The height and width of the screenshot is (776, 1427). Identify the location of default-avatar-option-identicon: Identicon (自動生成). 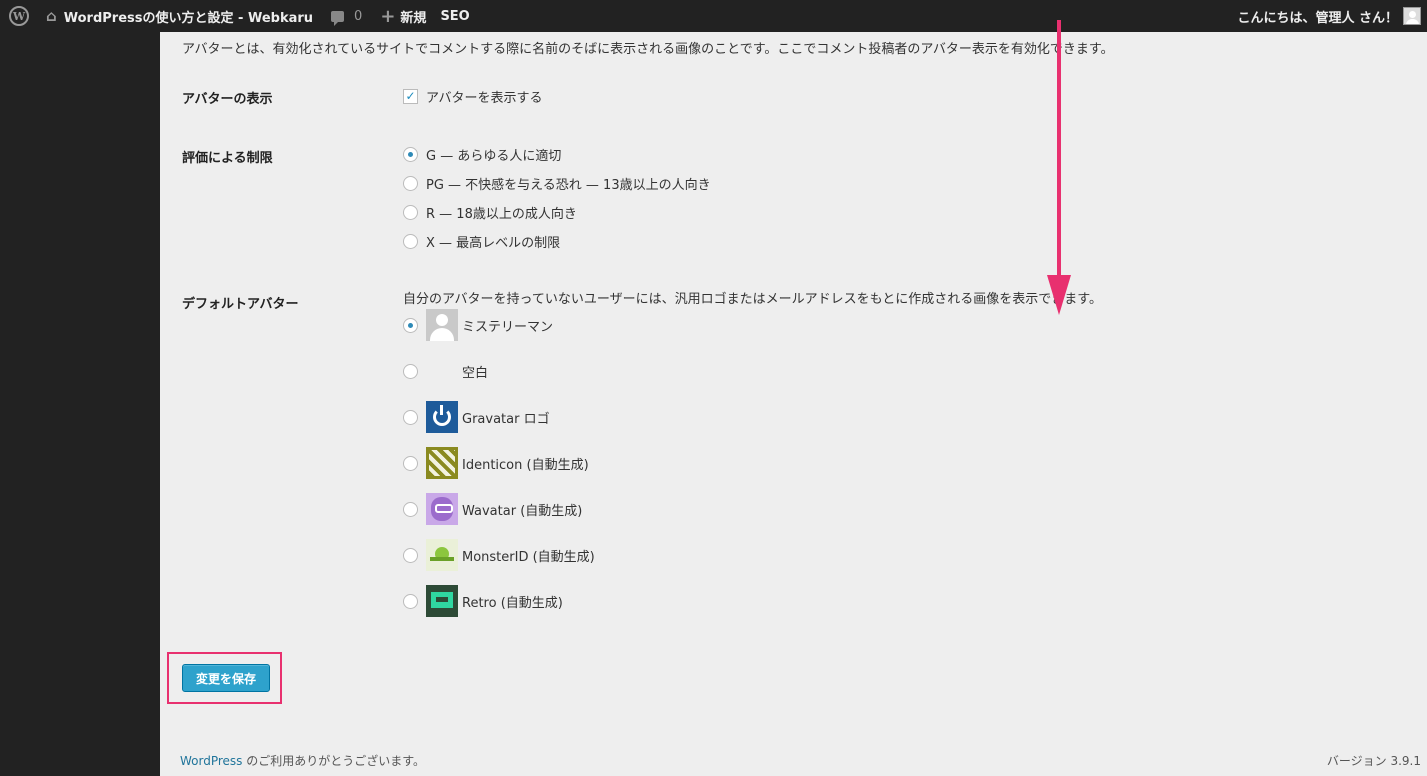
(496, 463).